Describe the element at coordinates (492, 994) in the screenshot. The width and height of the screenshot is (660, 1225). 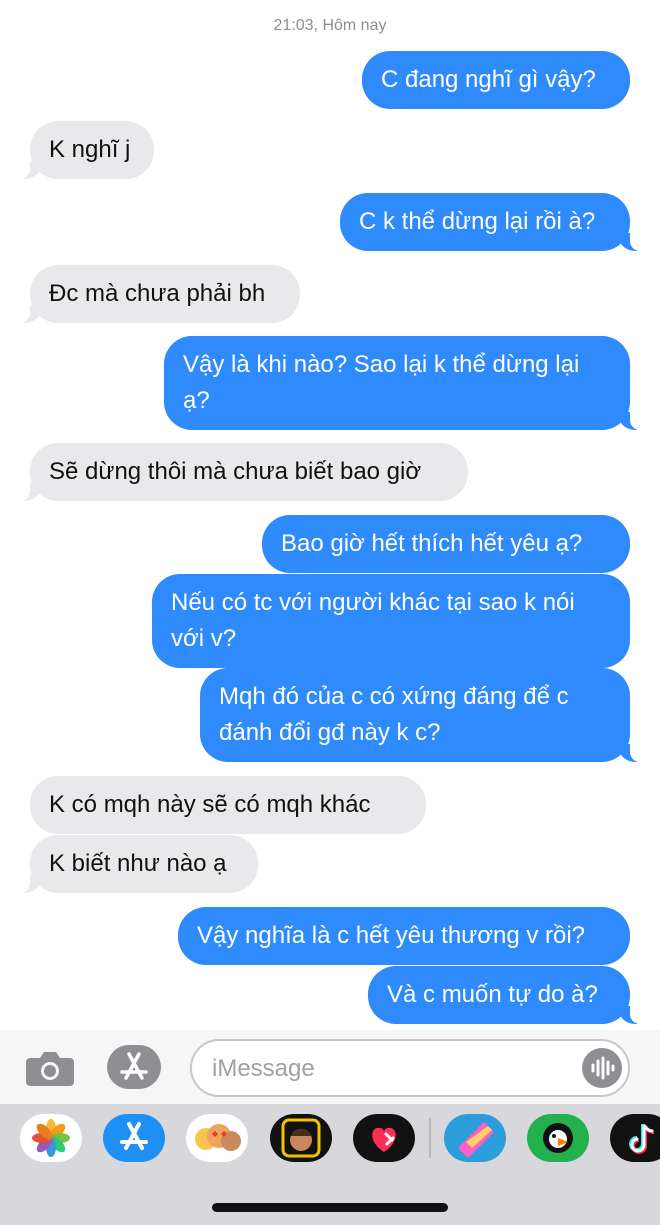
I see `message-text: Và c muốn tự do à?` at that location.